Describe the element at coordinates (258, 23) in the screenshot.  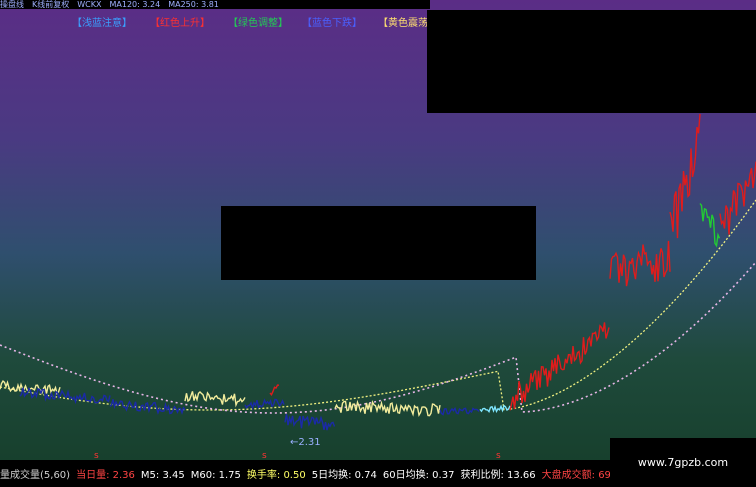
I see `legend-item-2: 【绿色调整】` at that location.